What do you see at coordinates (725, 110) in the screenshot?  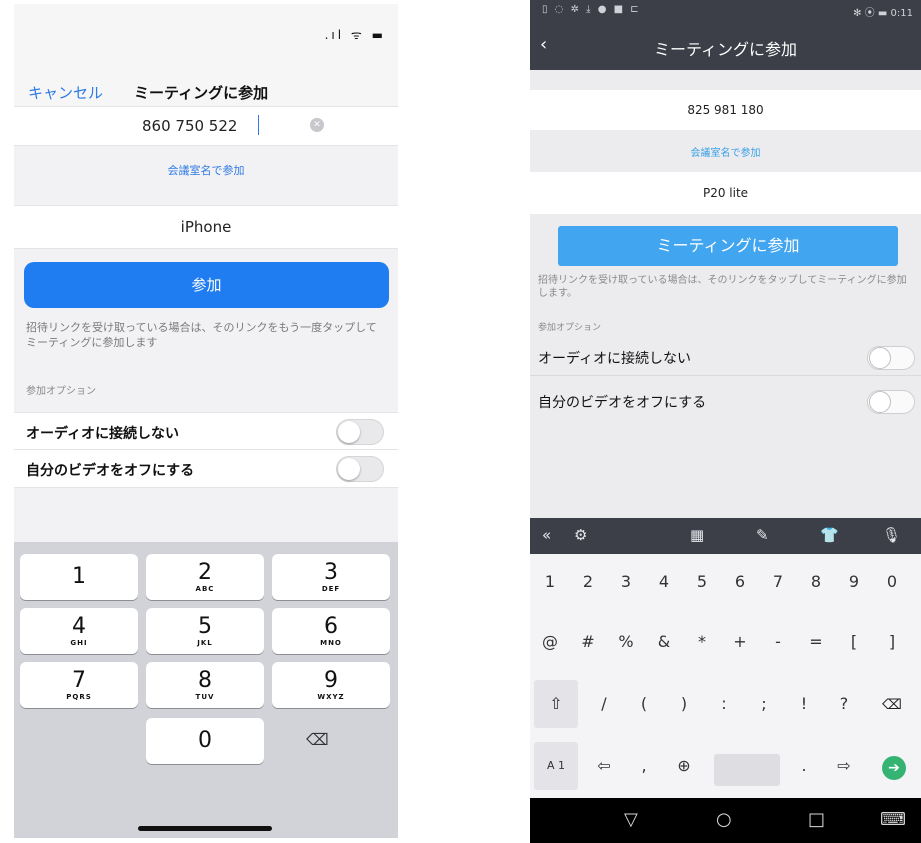 I see `meeting-id-input: 825 981 180` at bounding box center [725, 110].